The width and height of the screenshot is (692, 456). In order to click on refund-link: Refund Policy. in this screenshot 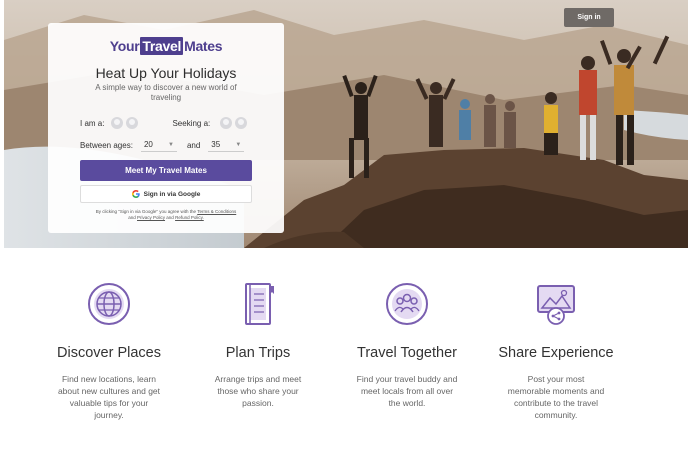, I will do `click(189, 217)`.